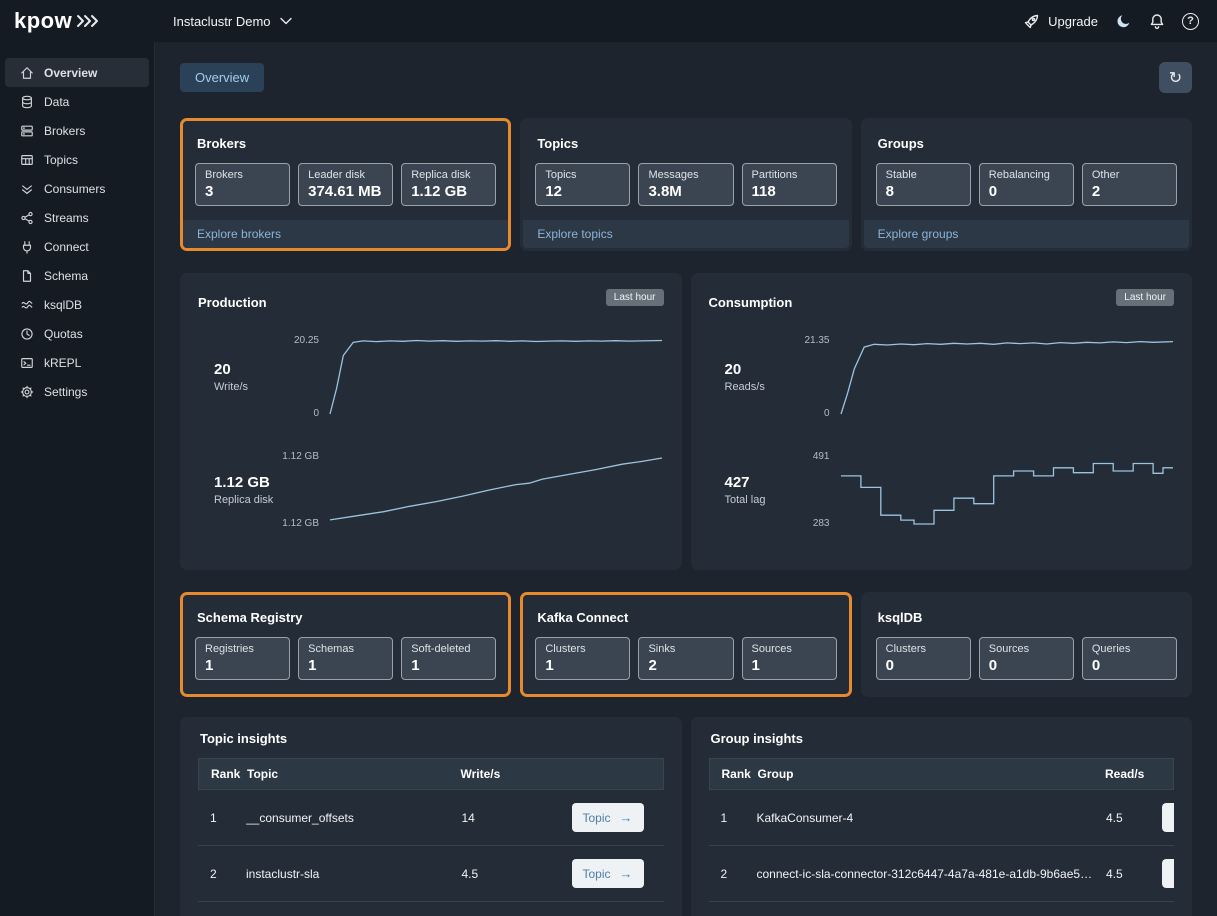 This screenshot has height=916, width=1217. What do you see at coordinates (77, 188) in the screenshot?
I see `sidebar-item-consumers: Consumers` at bounding box center [77, 188].